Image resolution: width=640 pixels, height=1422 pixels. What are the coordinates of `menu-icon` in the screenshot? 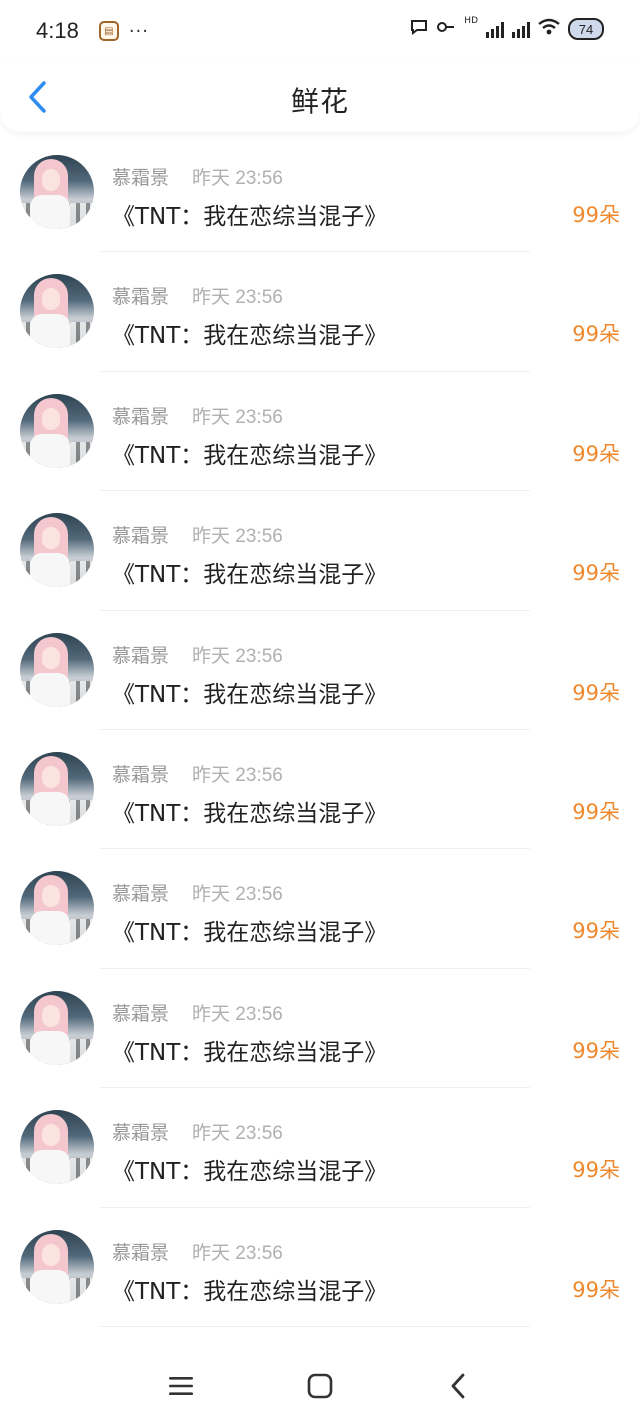 It's located at (181, 1386).